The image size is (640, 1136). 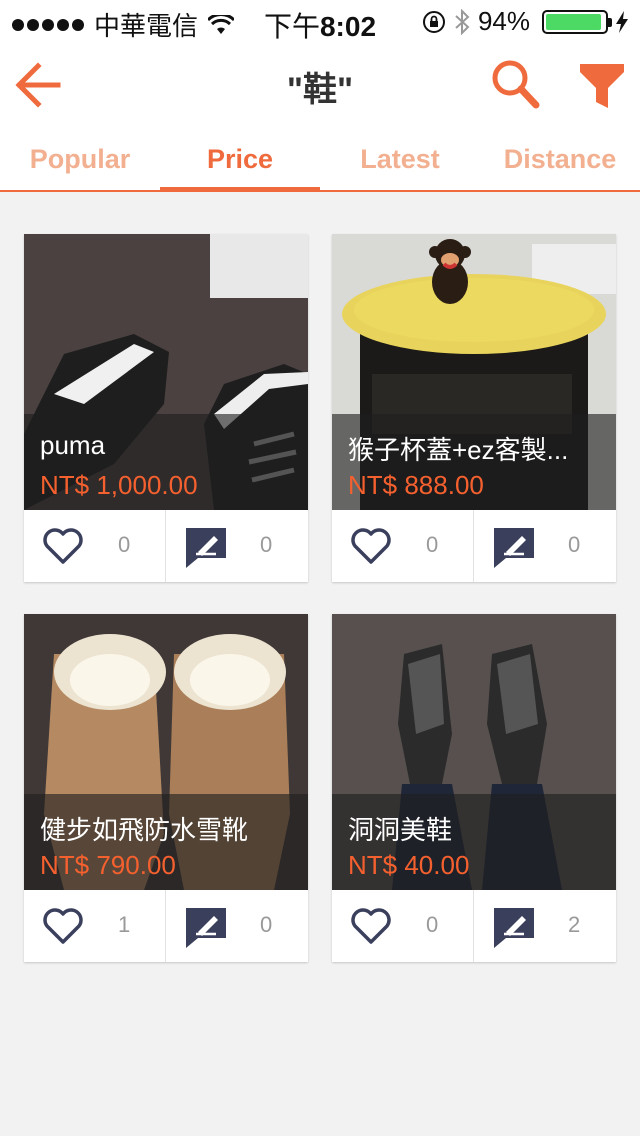 I want to click on tab-latest: Latest, so click(x=400, y=159).